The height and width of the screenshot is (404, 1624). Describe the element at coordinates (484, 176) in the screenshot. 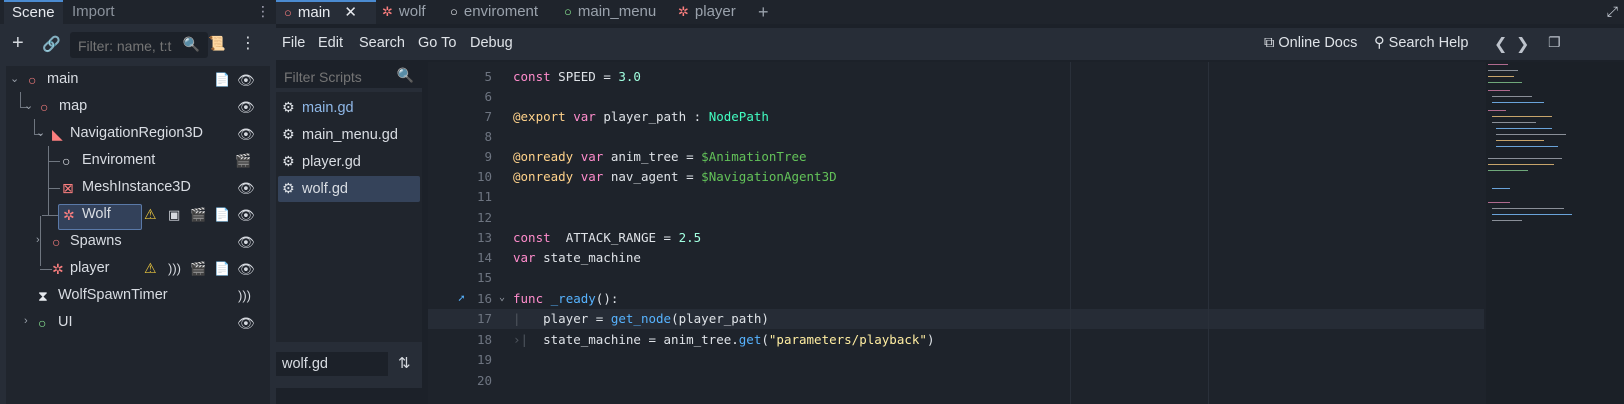

I see `line-number: 10` at that location.